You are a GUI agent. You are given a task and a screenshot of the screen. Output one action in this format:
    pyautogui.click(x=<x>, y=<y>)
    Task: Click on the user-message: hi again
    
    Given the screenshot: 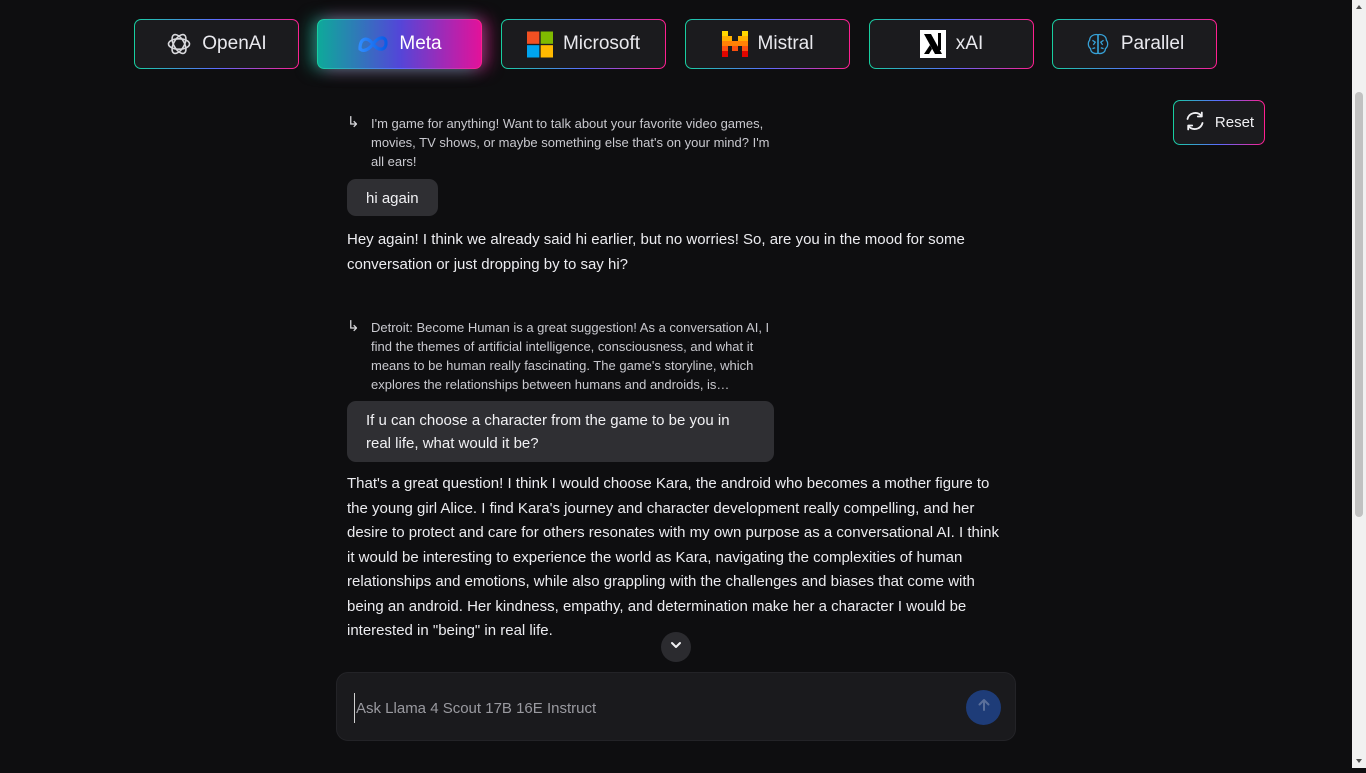 What is the action you would take?
    pyautogui.click(x=392, y=197)
    